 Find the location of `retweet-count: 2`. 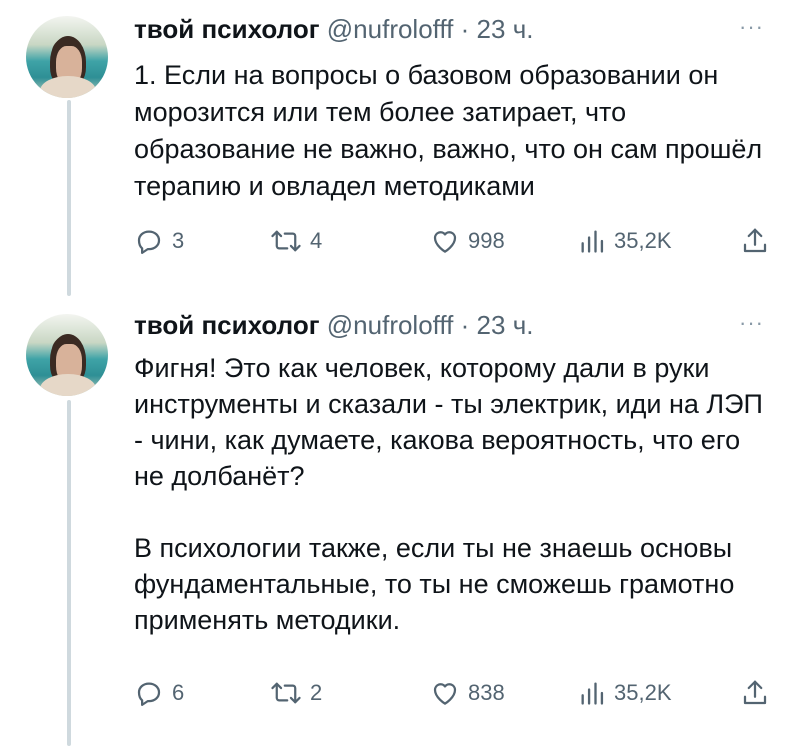

retweet-count: 2 is located at coordinates (316, 692).